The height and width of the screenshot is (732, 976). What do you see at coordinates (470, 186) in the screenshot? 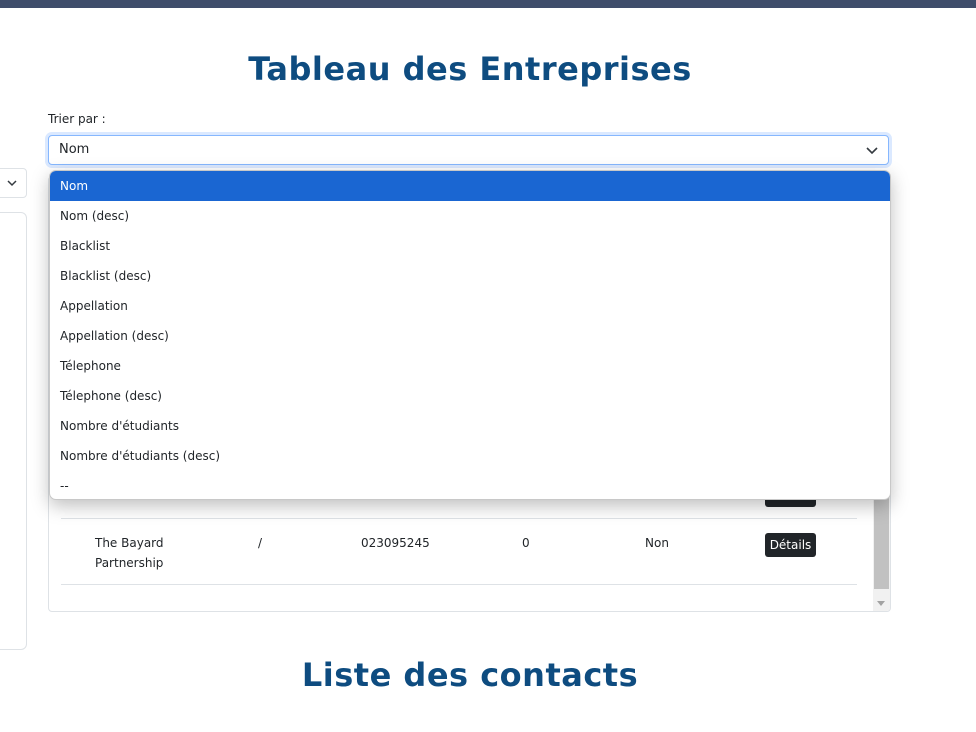
I see `sort-option-nom: Nom` at bounding box center [470, 186].